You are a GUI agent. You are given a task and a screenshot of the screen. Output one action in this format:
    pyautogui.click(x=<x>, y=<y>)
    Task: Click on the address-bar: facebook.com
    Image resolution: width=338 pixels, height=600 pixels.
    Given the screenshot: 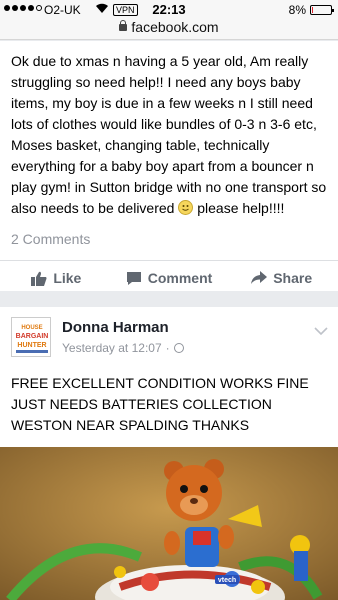 What is the action you would take?
    pyautogui.click(x=169, y=27)
    